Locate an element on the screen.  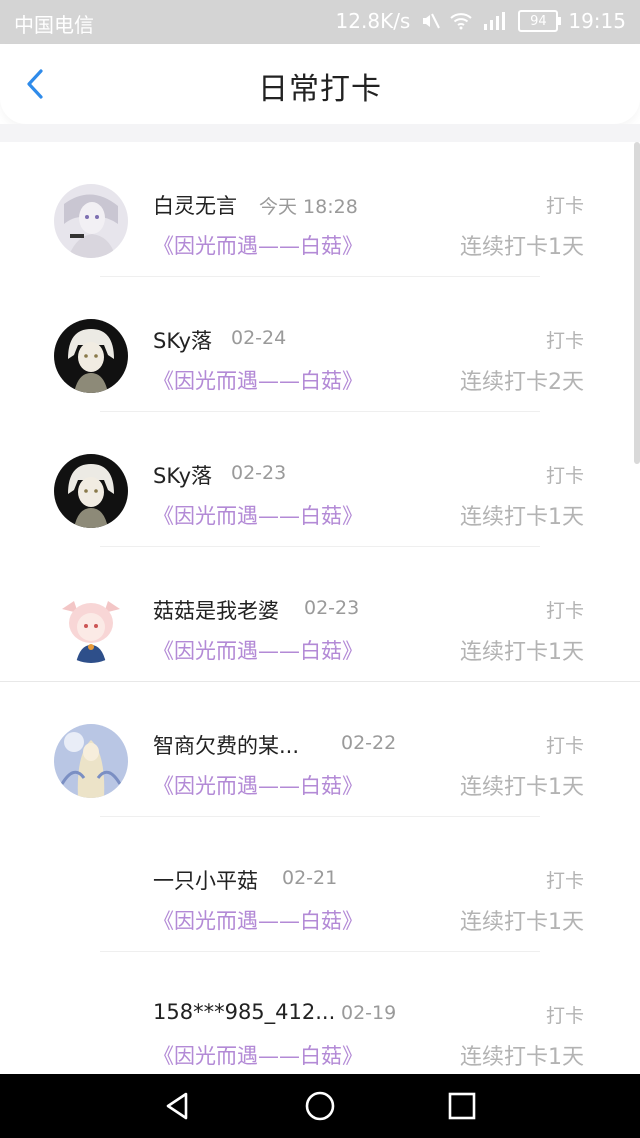
user-name: 一只小平菇 is located at coordinates (205, 880).